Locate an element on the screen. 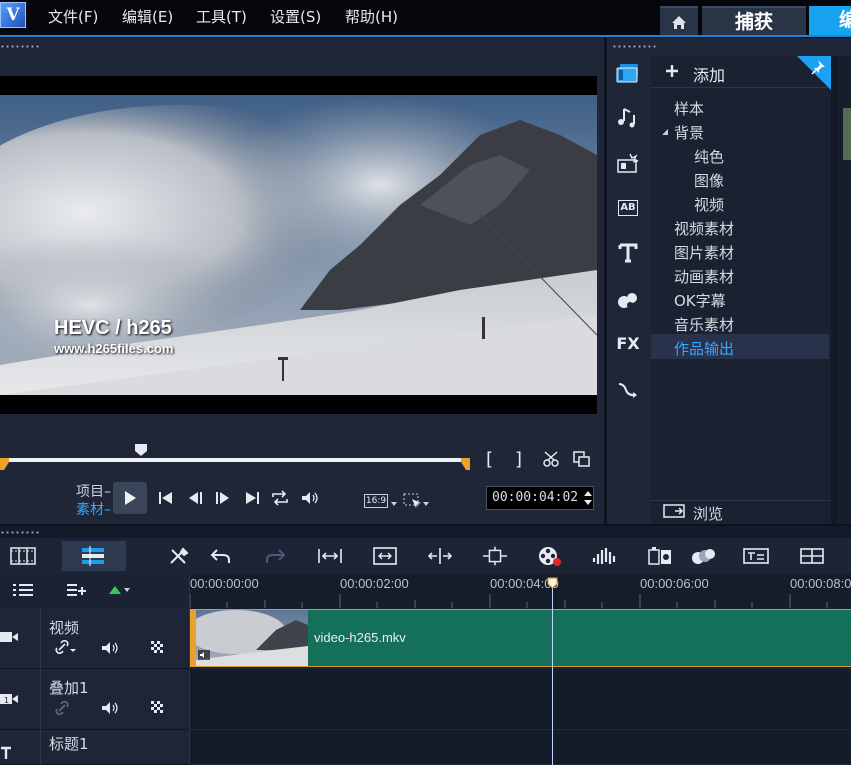 The width and height of the screenshot is (851, 765). mode-clip-label: 素材– is located at coordinates (93, 509).